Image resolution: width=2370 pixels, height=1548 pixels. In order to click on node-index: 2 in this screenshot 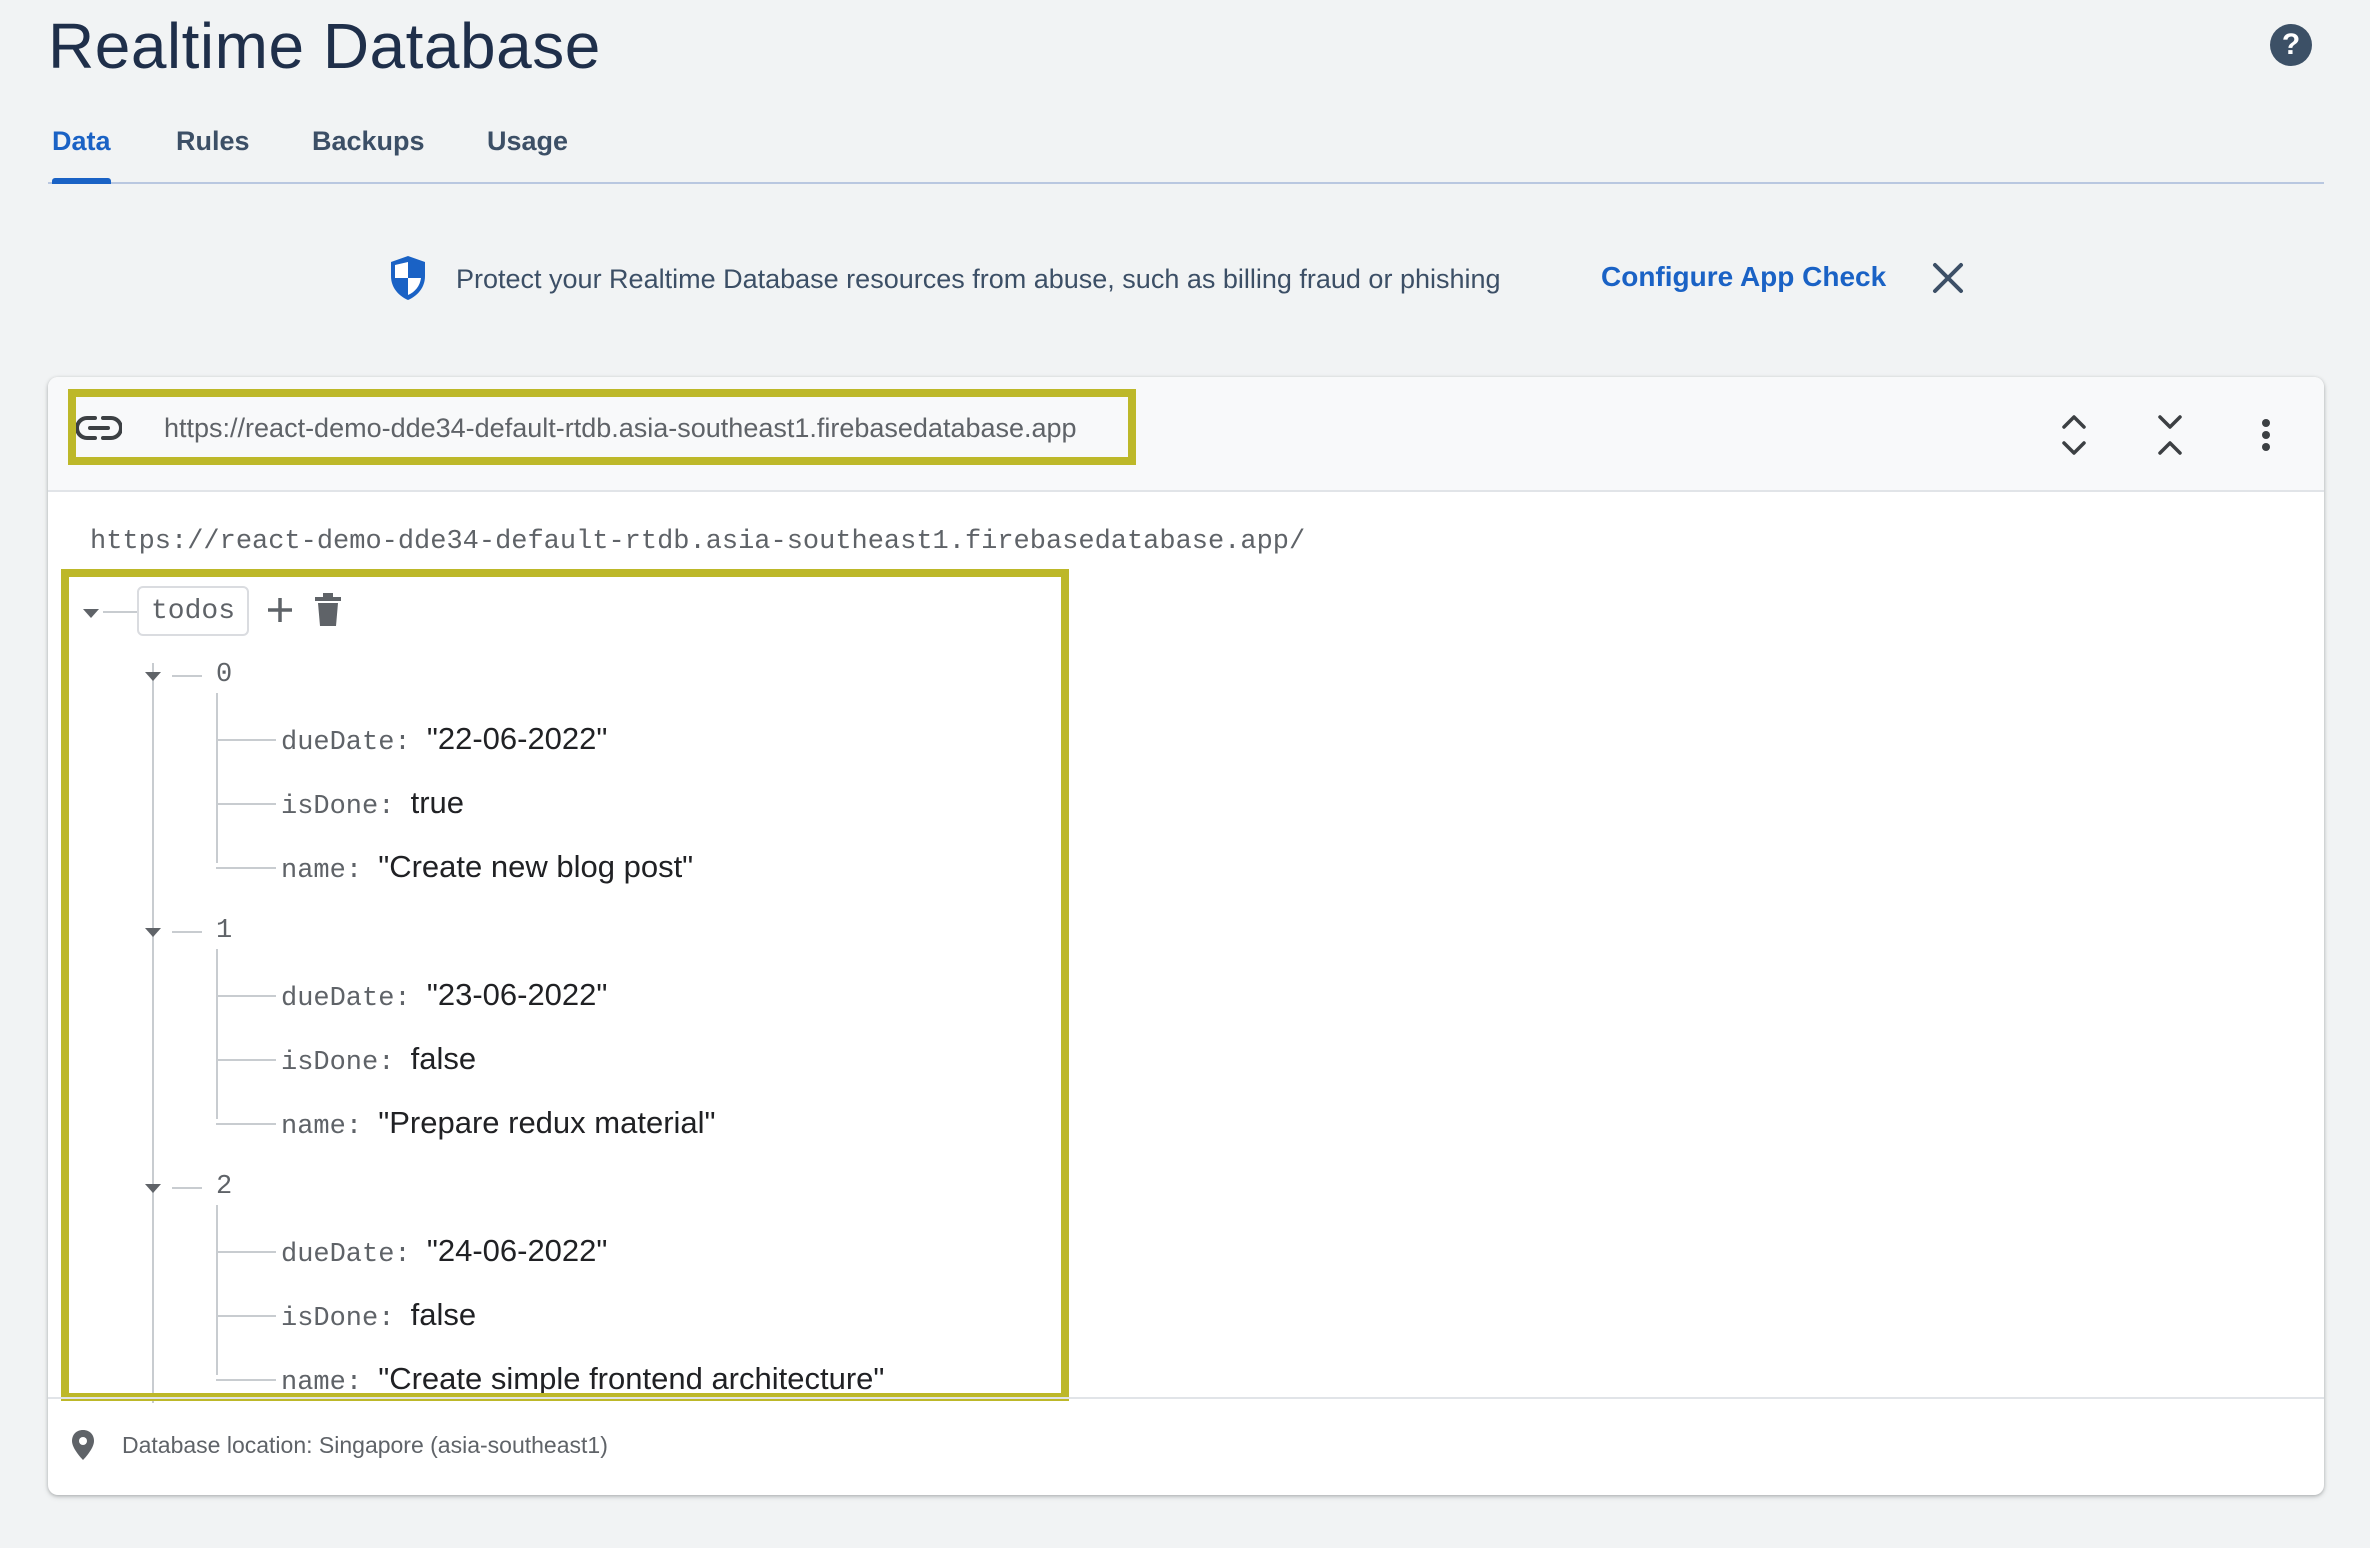, I will do `click(224, 1187)`.